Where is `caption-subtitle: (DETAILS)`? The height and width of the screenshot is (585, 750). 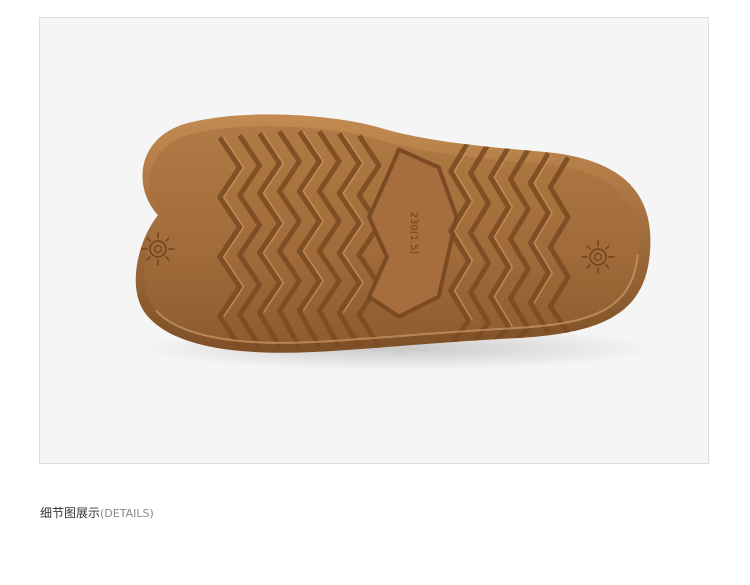
caption-subtitle: (DETAILS) is located at coordinates (127, 513).